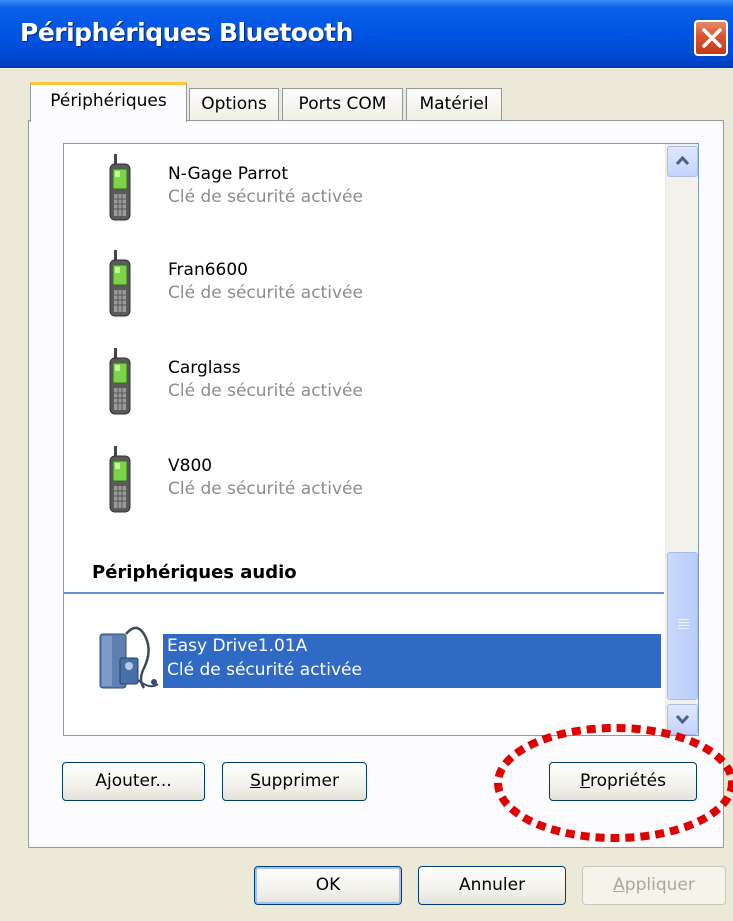  I want to click on device-item-fran6600: Fran6600 Clé de sécurité activée, so click(364, 295).